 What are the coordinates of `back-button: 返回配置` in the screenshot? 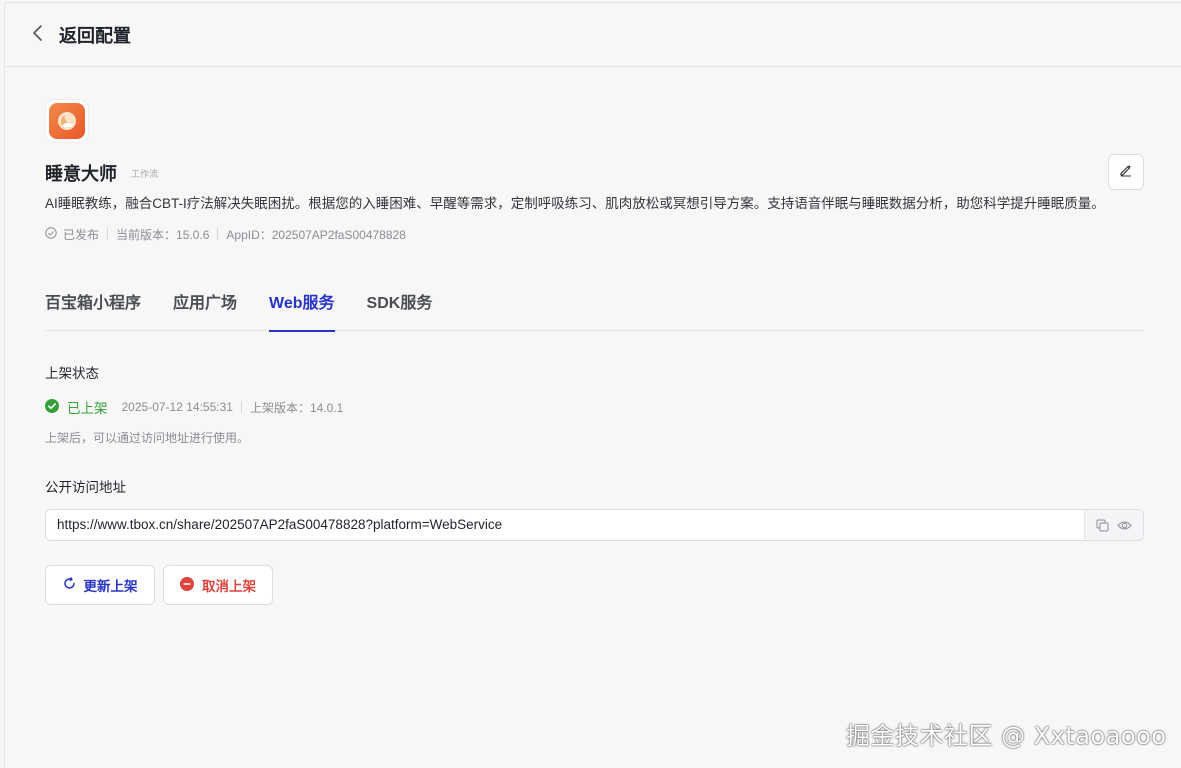 It's located at (80, 35).